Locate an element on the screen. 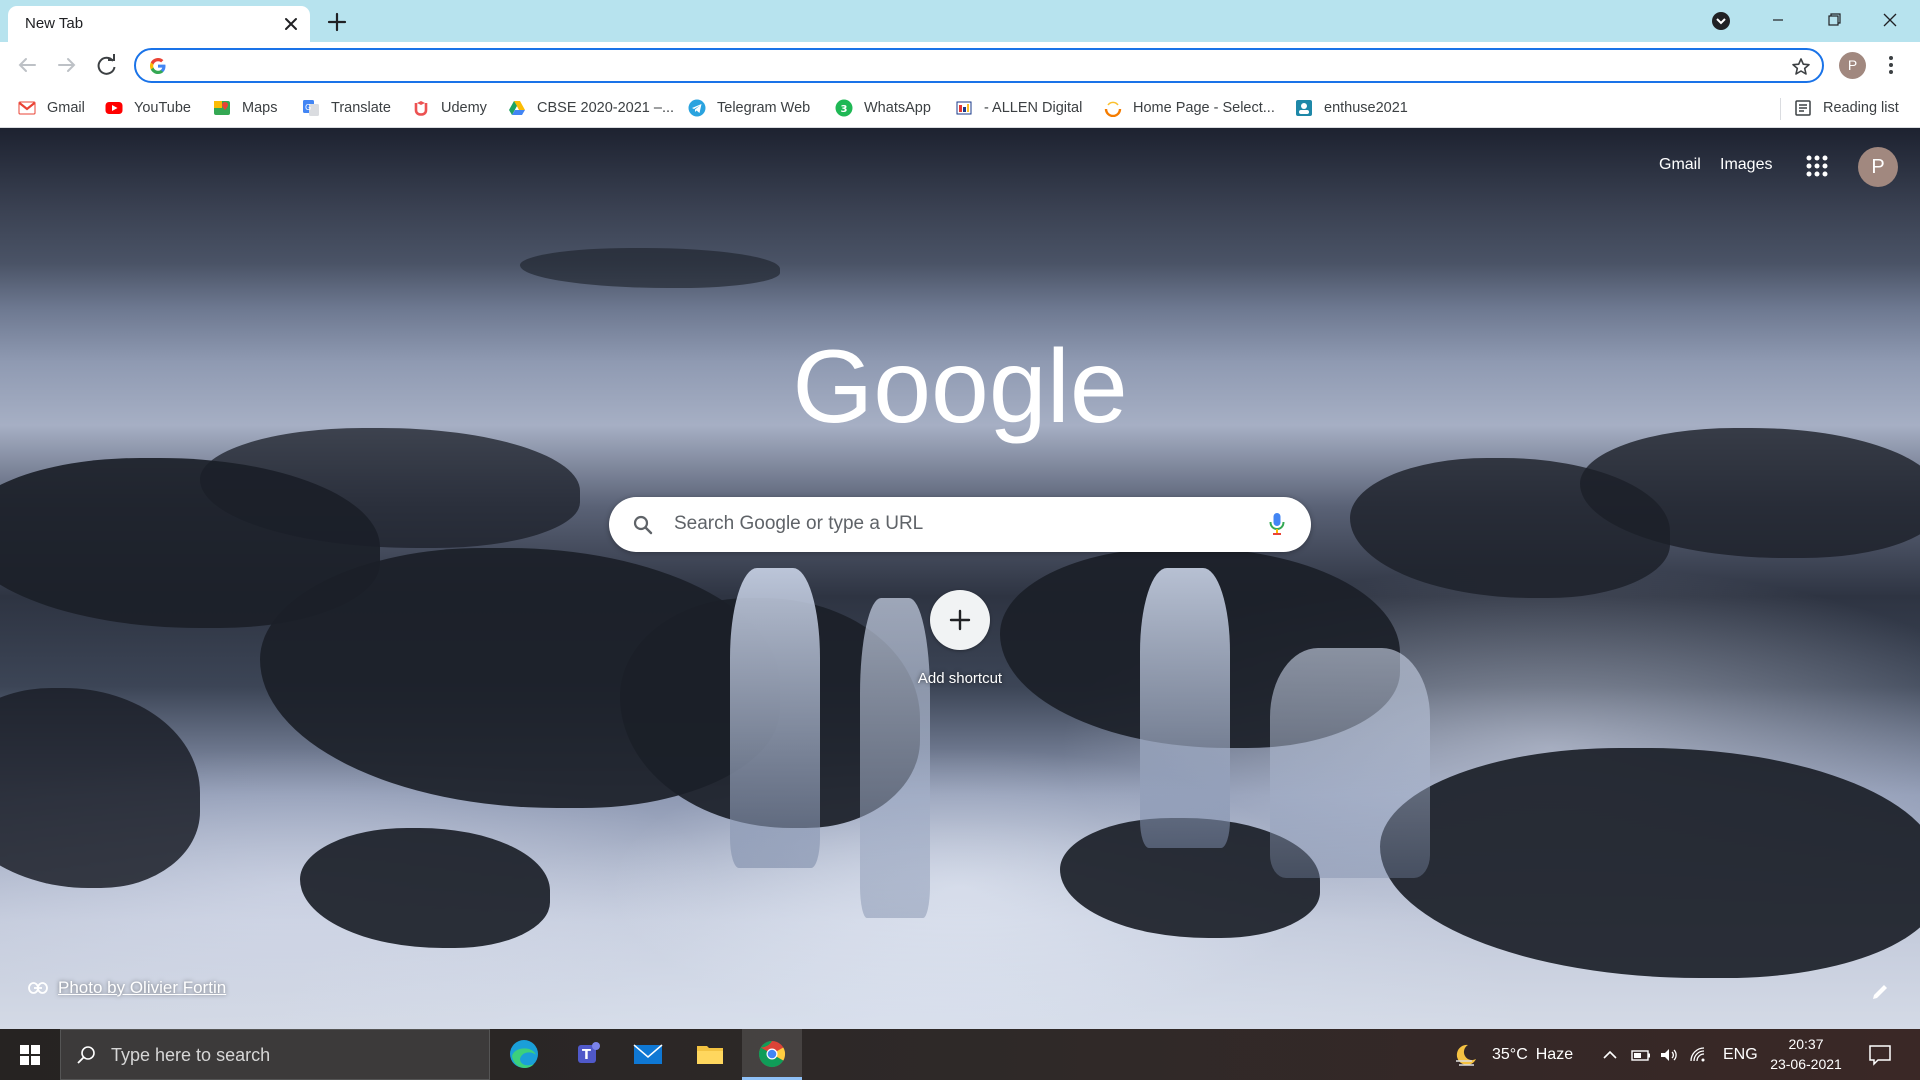  photo-credit-text: Photo by Olivier Fortin is located at coordinates (142, 987).